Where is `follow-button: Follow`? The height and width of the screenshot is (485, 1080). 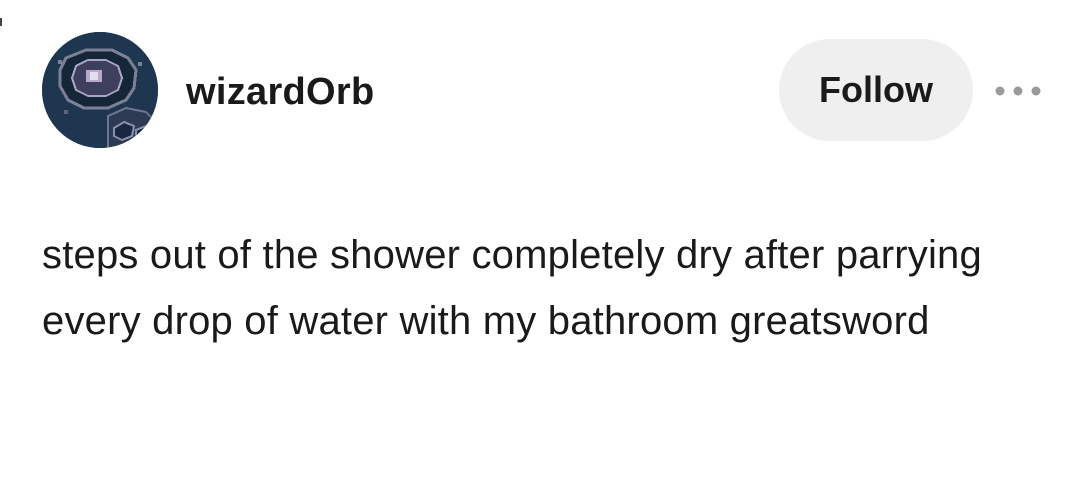
follow-button: Follow is located at coordinates (876, 90).